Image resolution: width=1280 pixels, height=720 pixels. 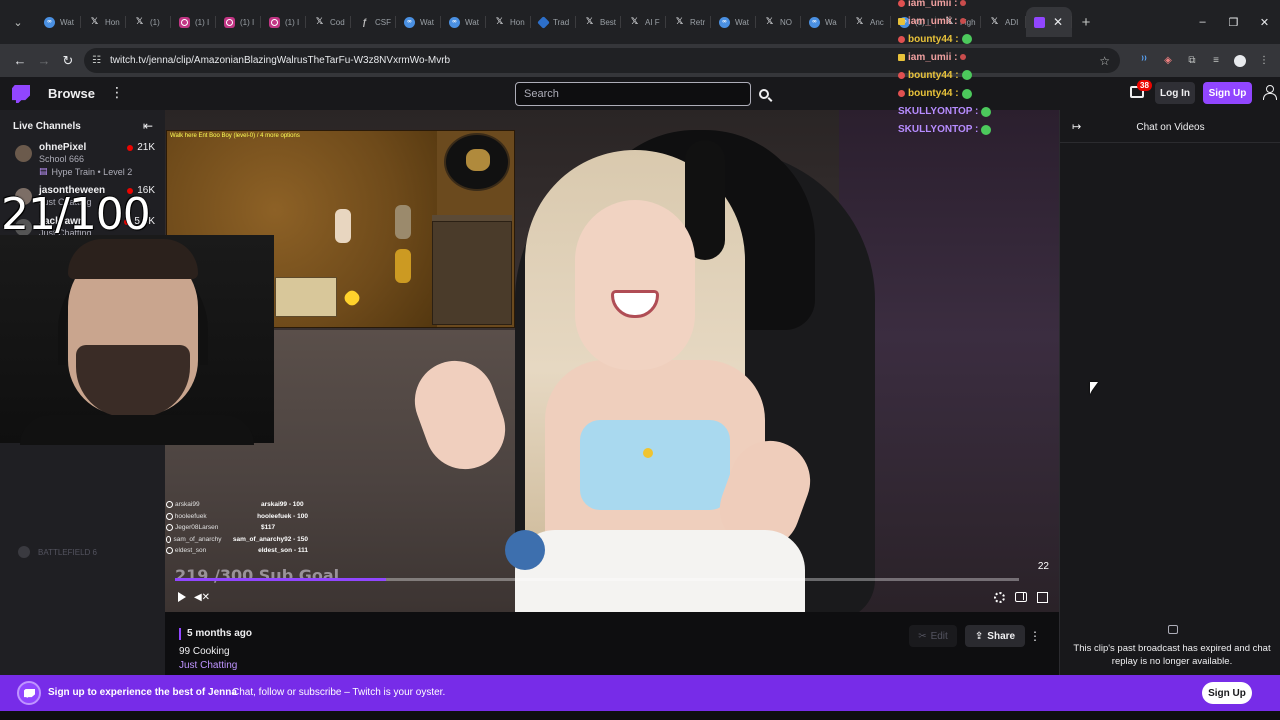 What do you see at coordinates (197, 539) in the screenshot?
I see `leaderboard-name: sam_of_anarchy` at bounding box center [197, 539].